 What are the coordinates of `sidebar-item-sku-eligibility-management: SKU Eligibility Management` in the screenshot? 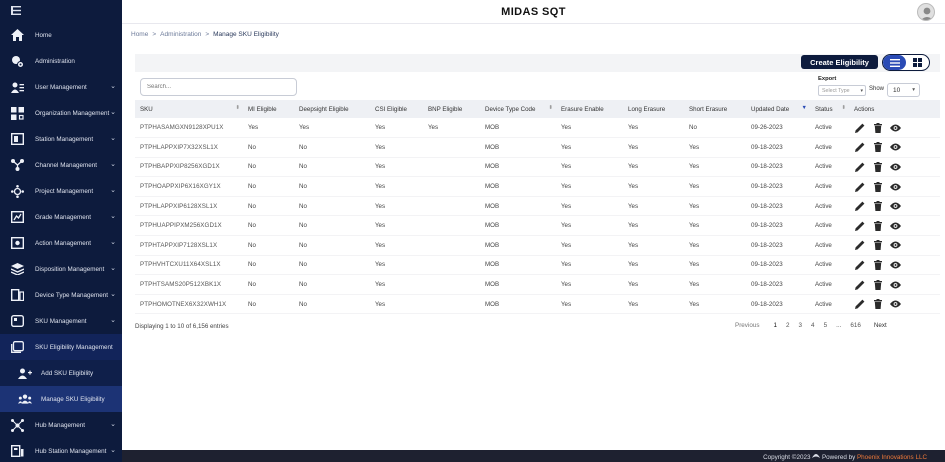 It's located at (61, 347).